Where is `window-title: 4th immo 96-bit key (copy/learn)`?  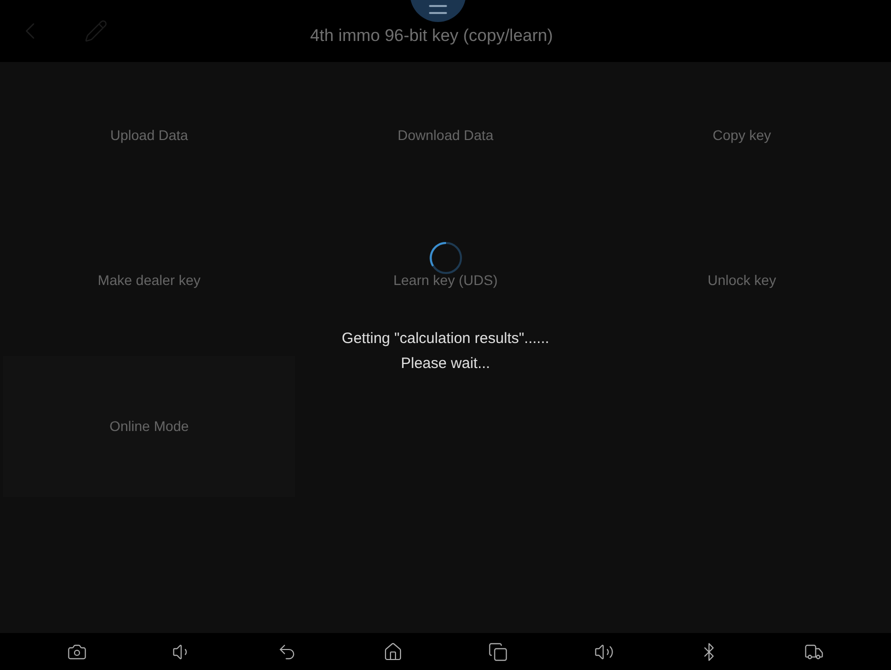 window-title: 4th immo 96-bit key (copy/learn) is located at coordinates (431, 36).